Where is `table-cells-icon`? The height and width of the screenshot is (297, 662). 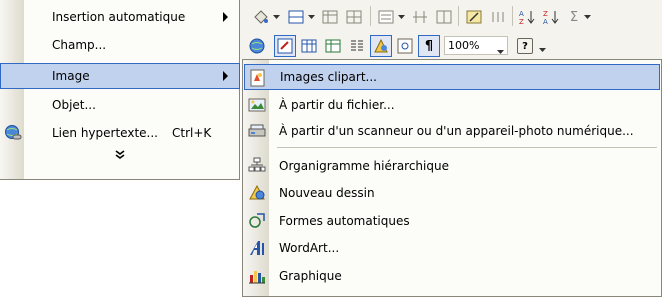 table-cells-icon is located at coordinates (354, 17).